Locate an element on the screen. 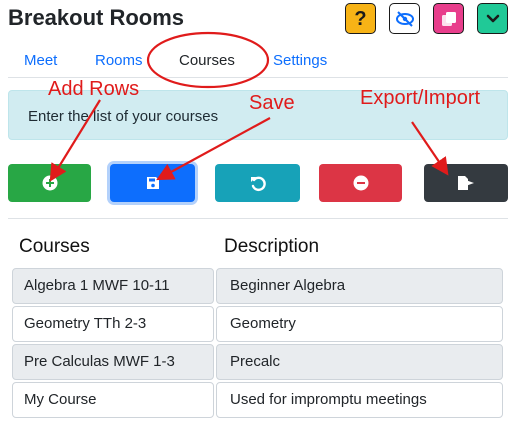 The image size is (520, 430). export-arrow is located at coordinates (430, 148).